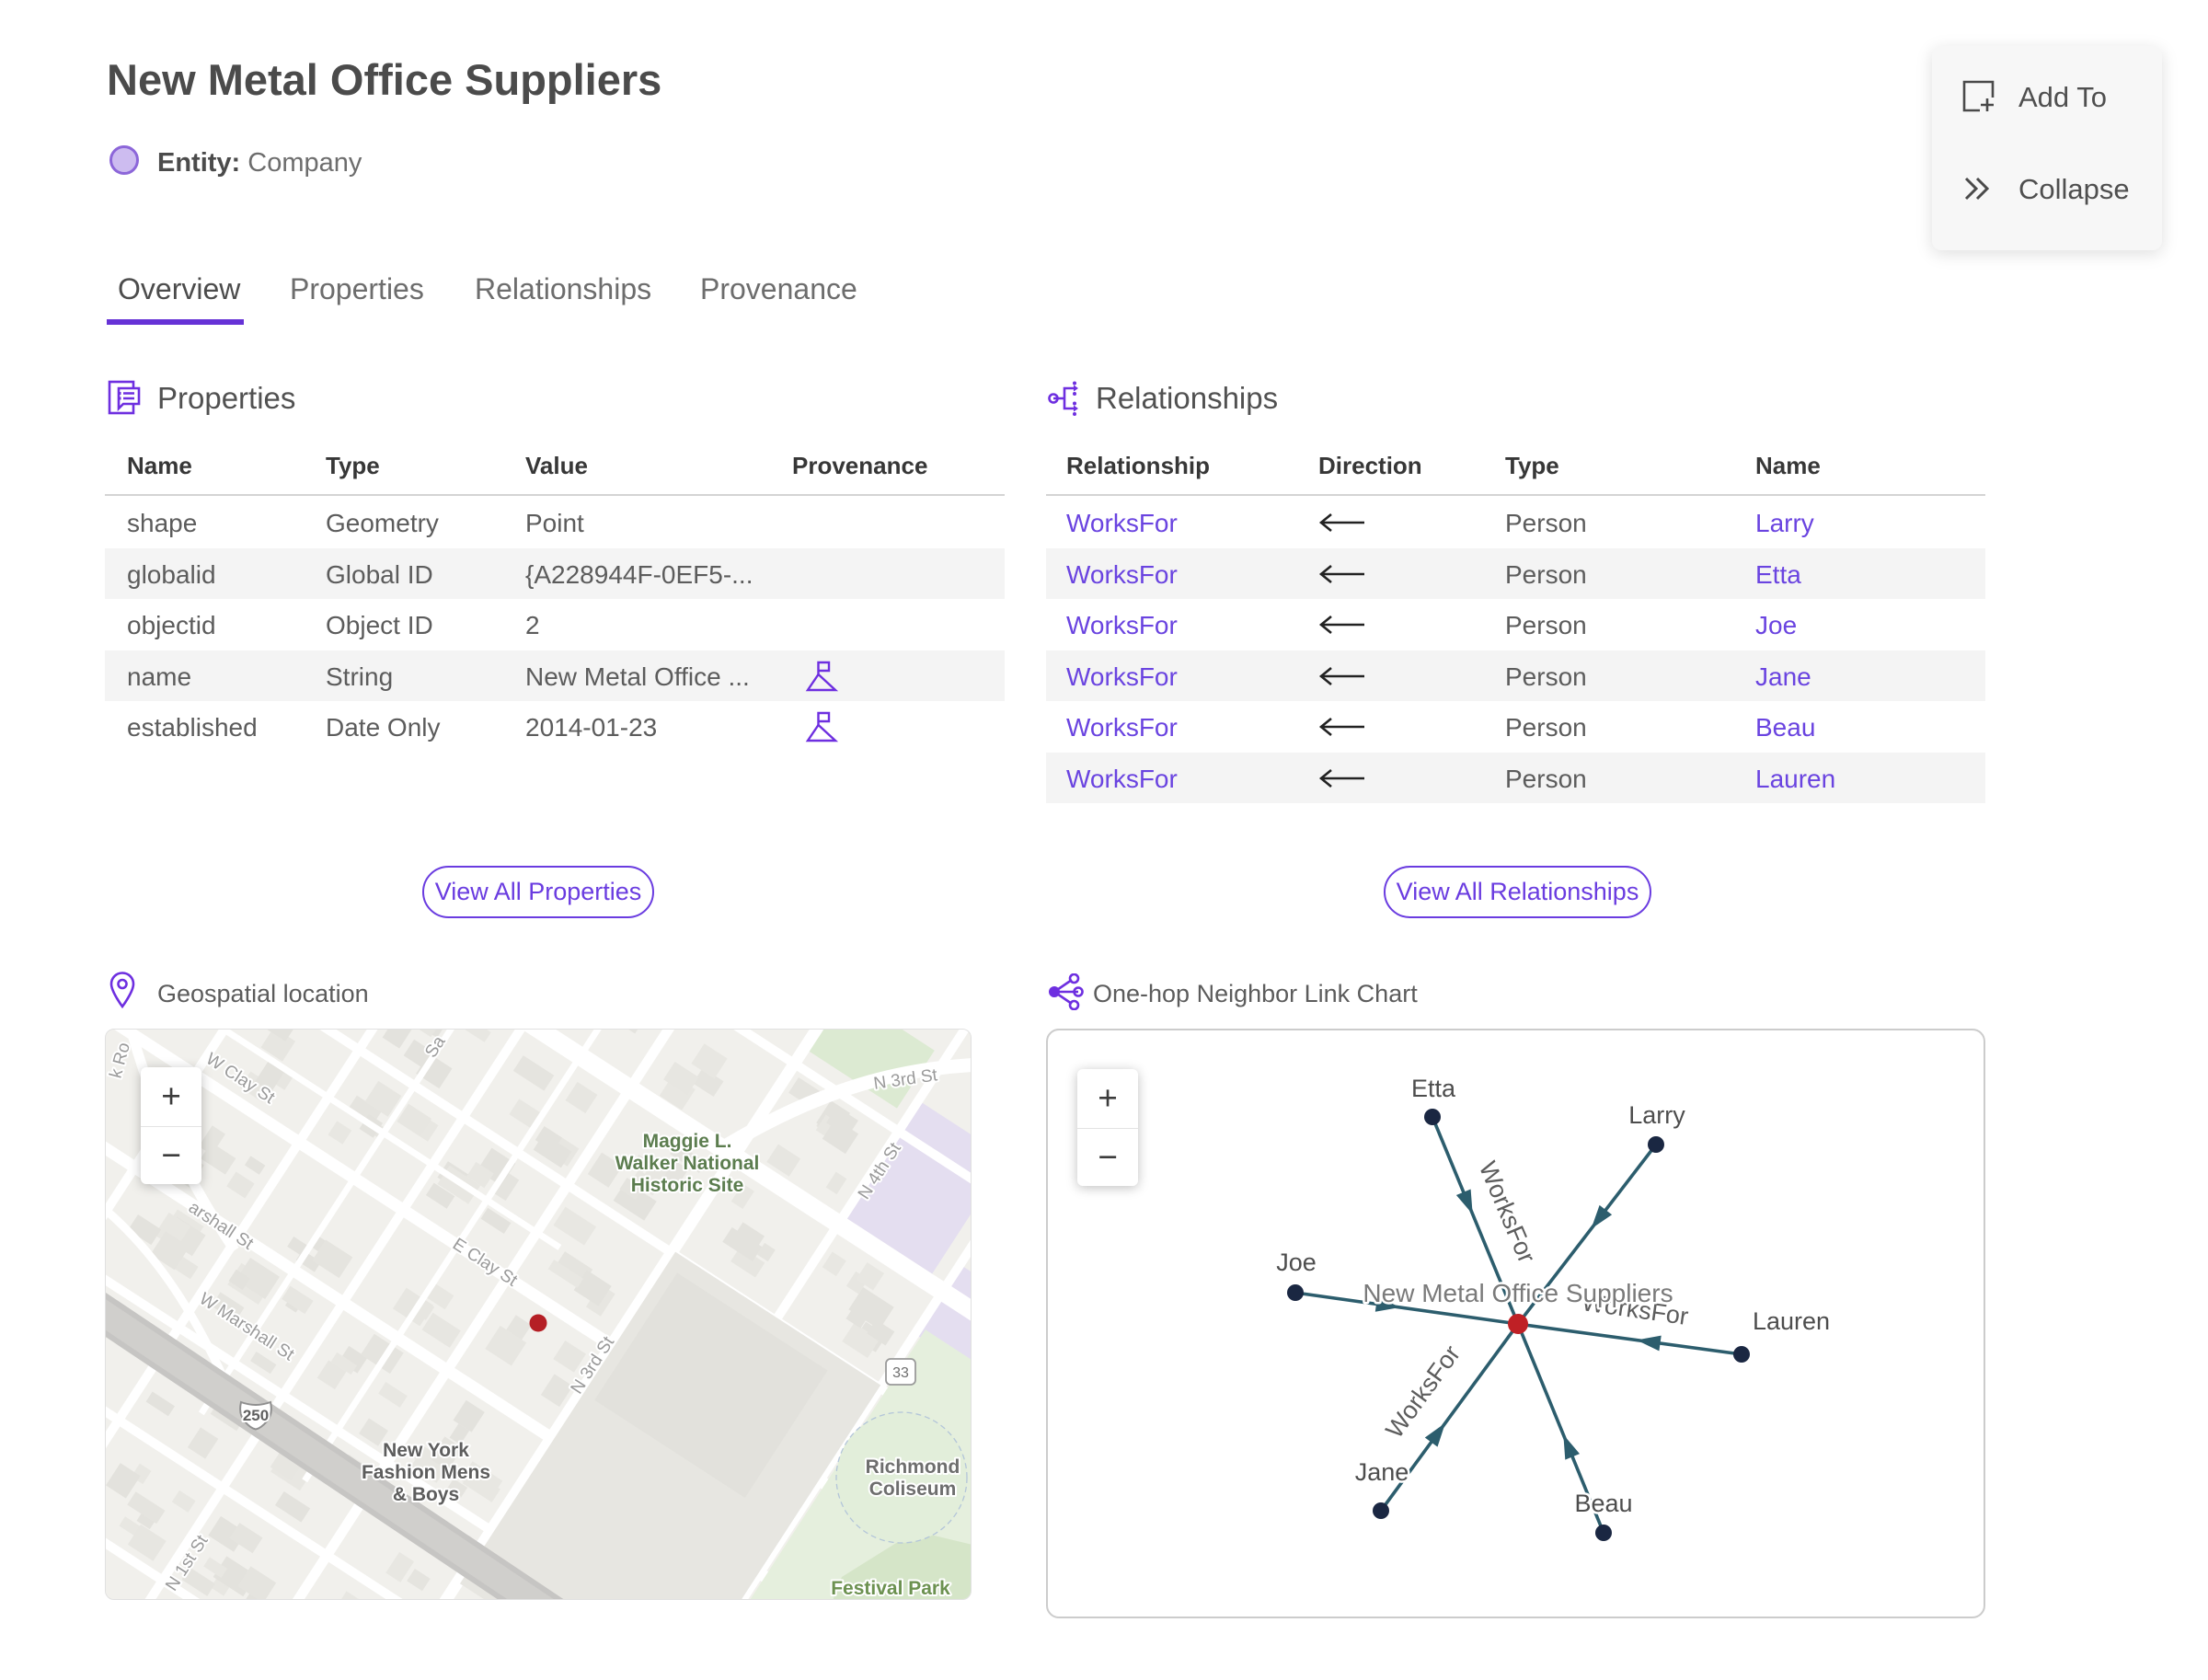 Image resolution: width=2208 pixels, height=1680 pixels. Describe the element at coordinates (426, 1494) in the screenshot. I see `svg-text: & Boys` at that location.